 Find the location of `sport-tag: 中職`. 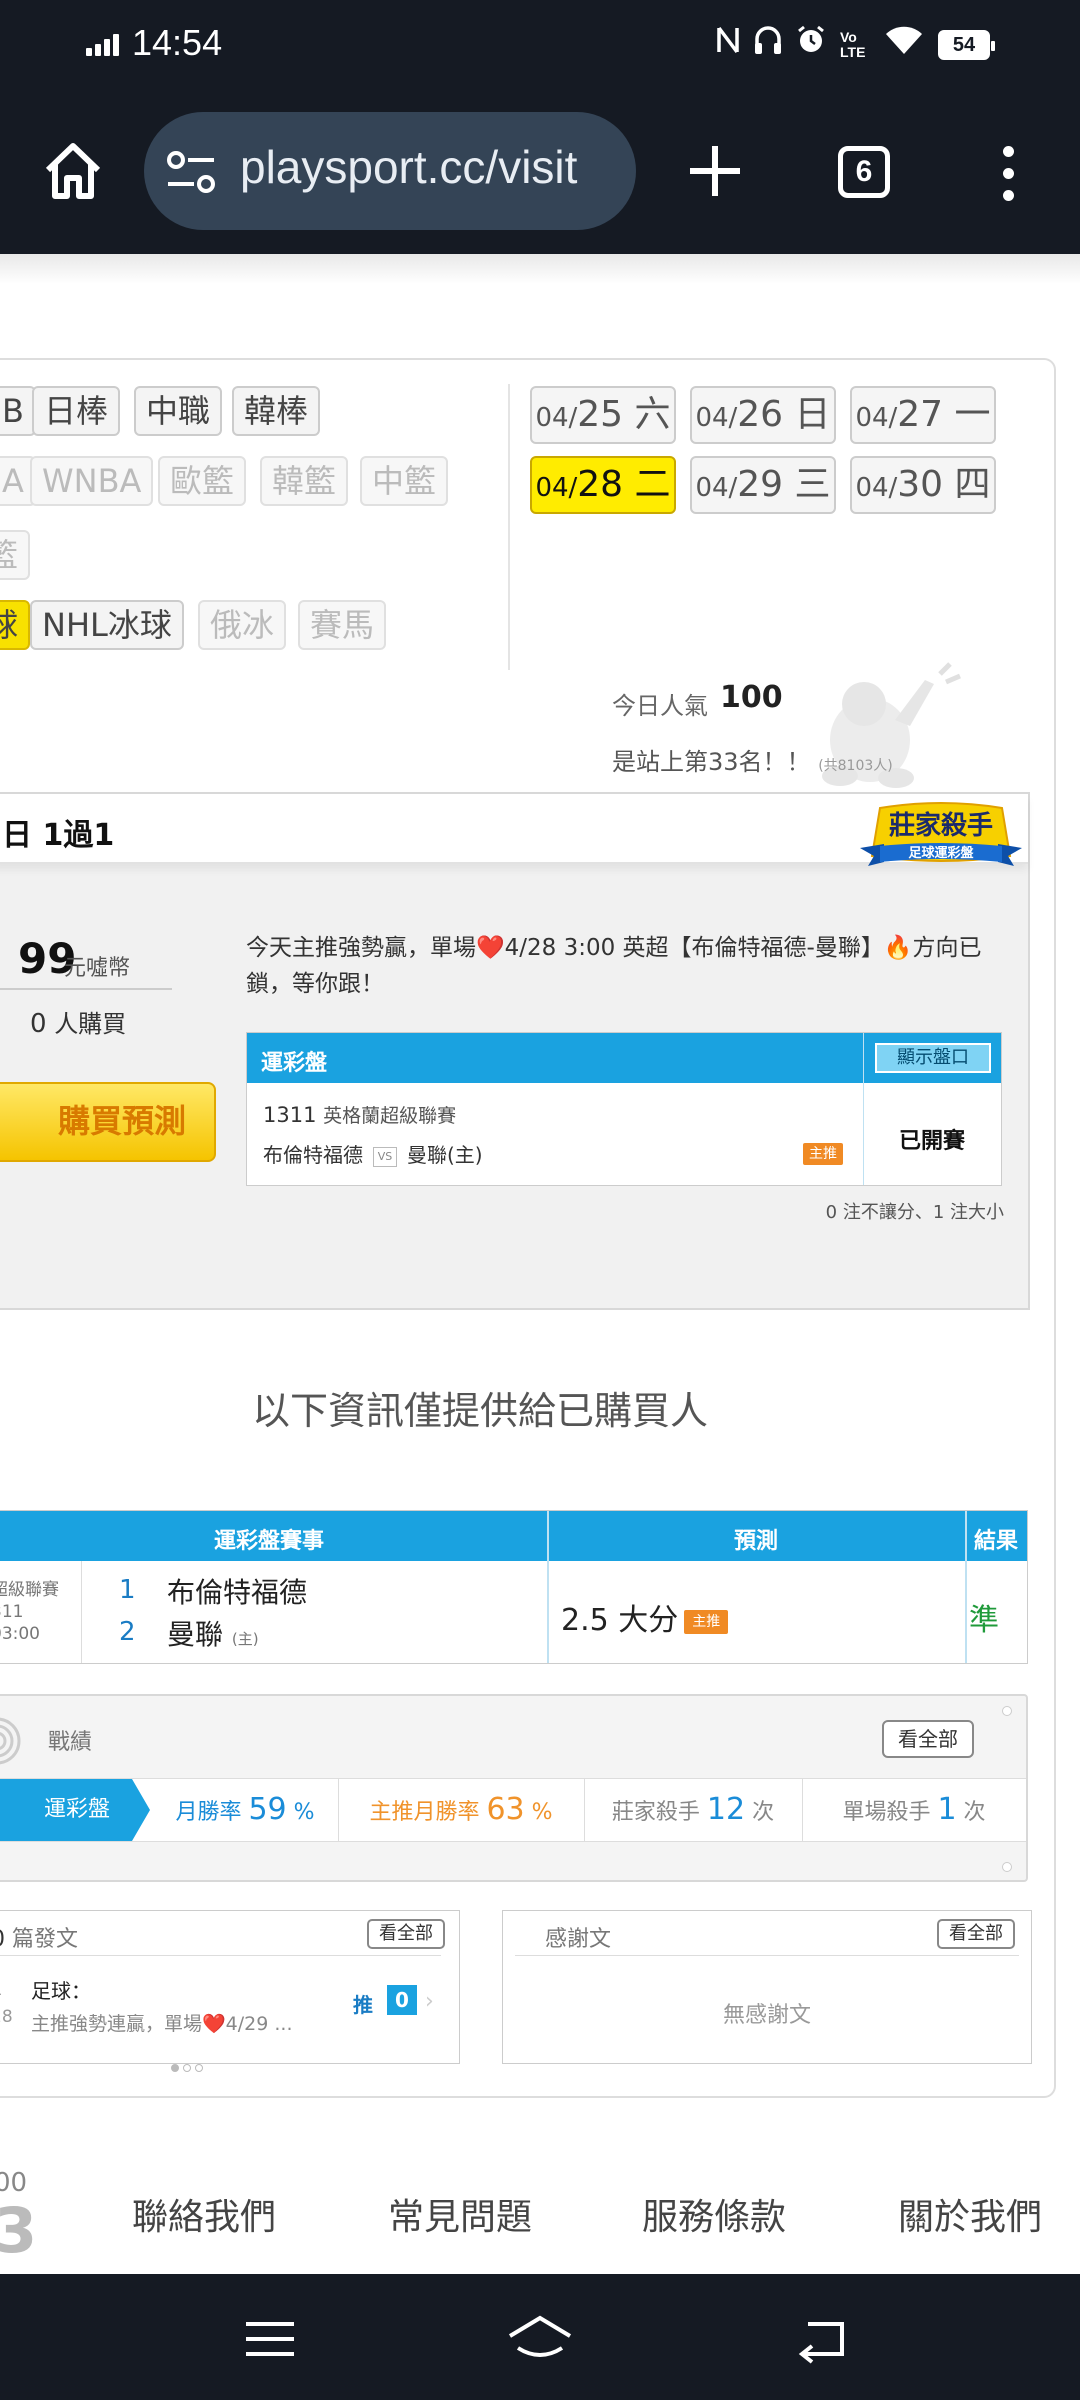

sport-tag: 中職 is located at coordinates (178, 411).